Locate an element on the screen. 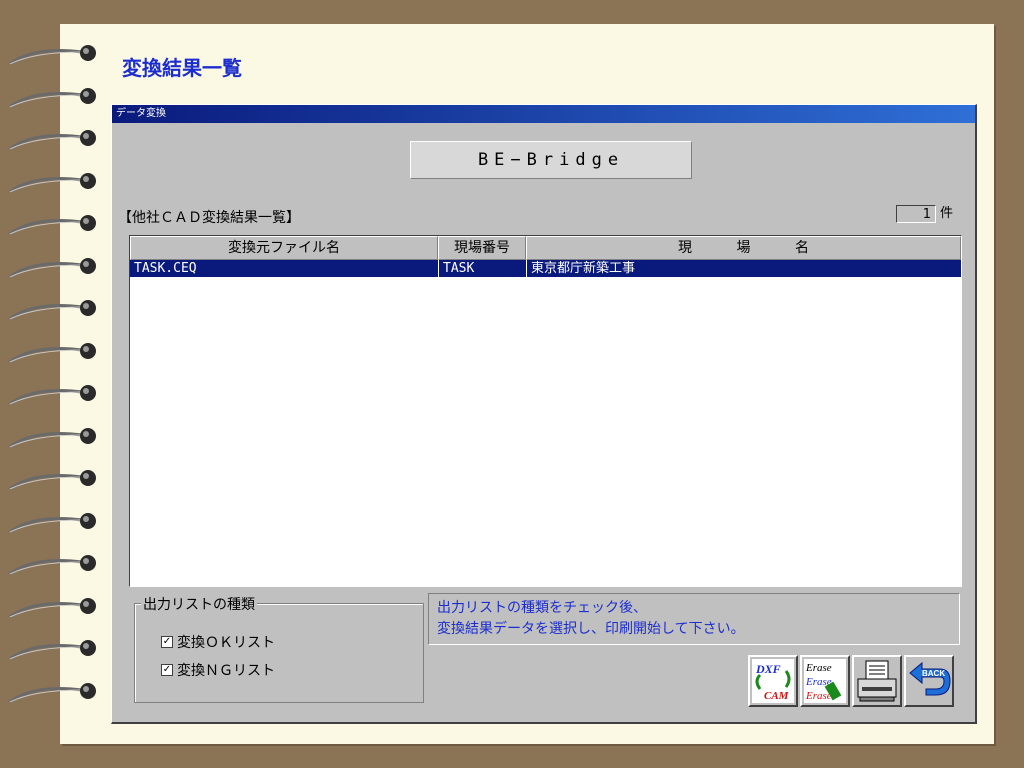 The width and height of the screenshot is (1024, 768). dxf-cam-convert-icon: DXF CAM is located at coordinates (773, 681).